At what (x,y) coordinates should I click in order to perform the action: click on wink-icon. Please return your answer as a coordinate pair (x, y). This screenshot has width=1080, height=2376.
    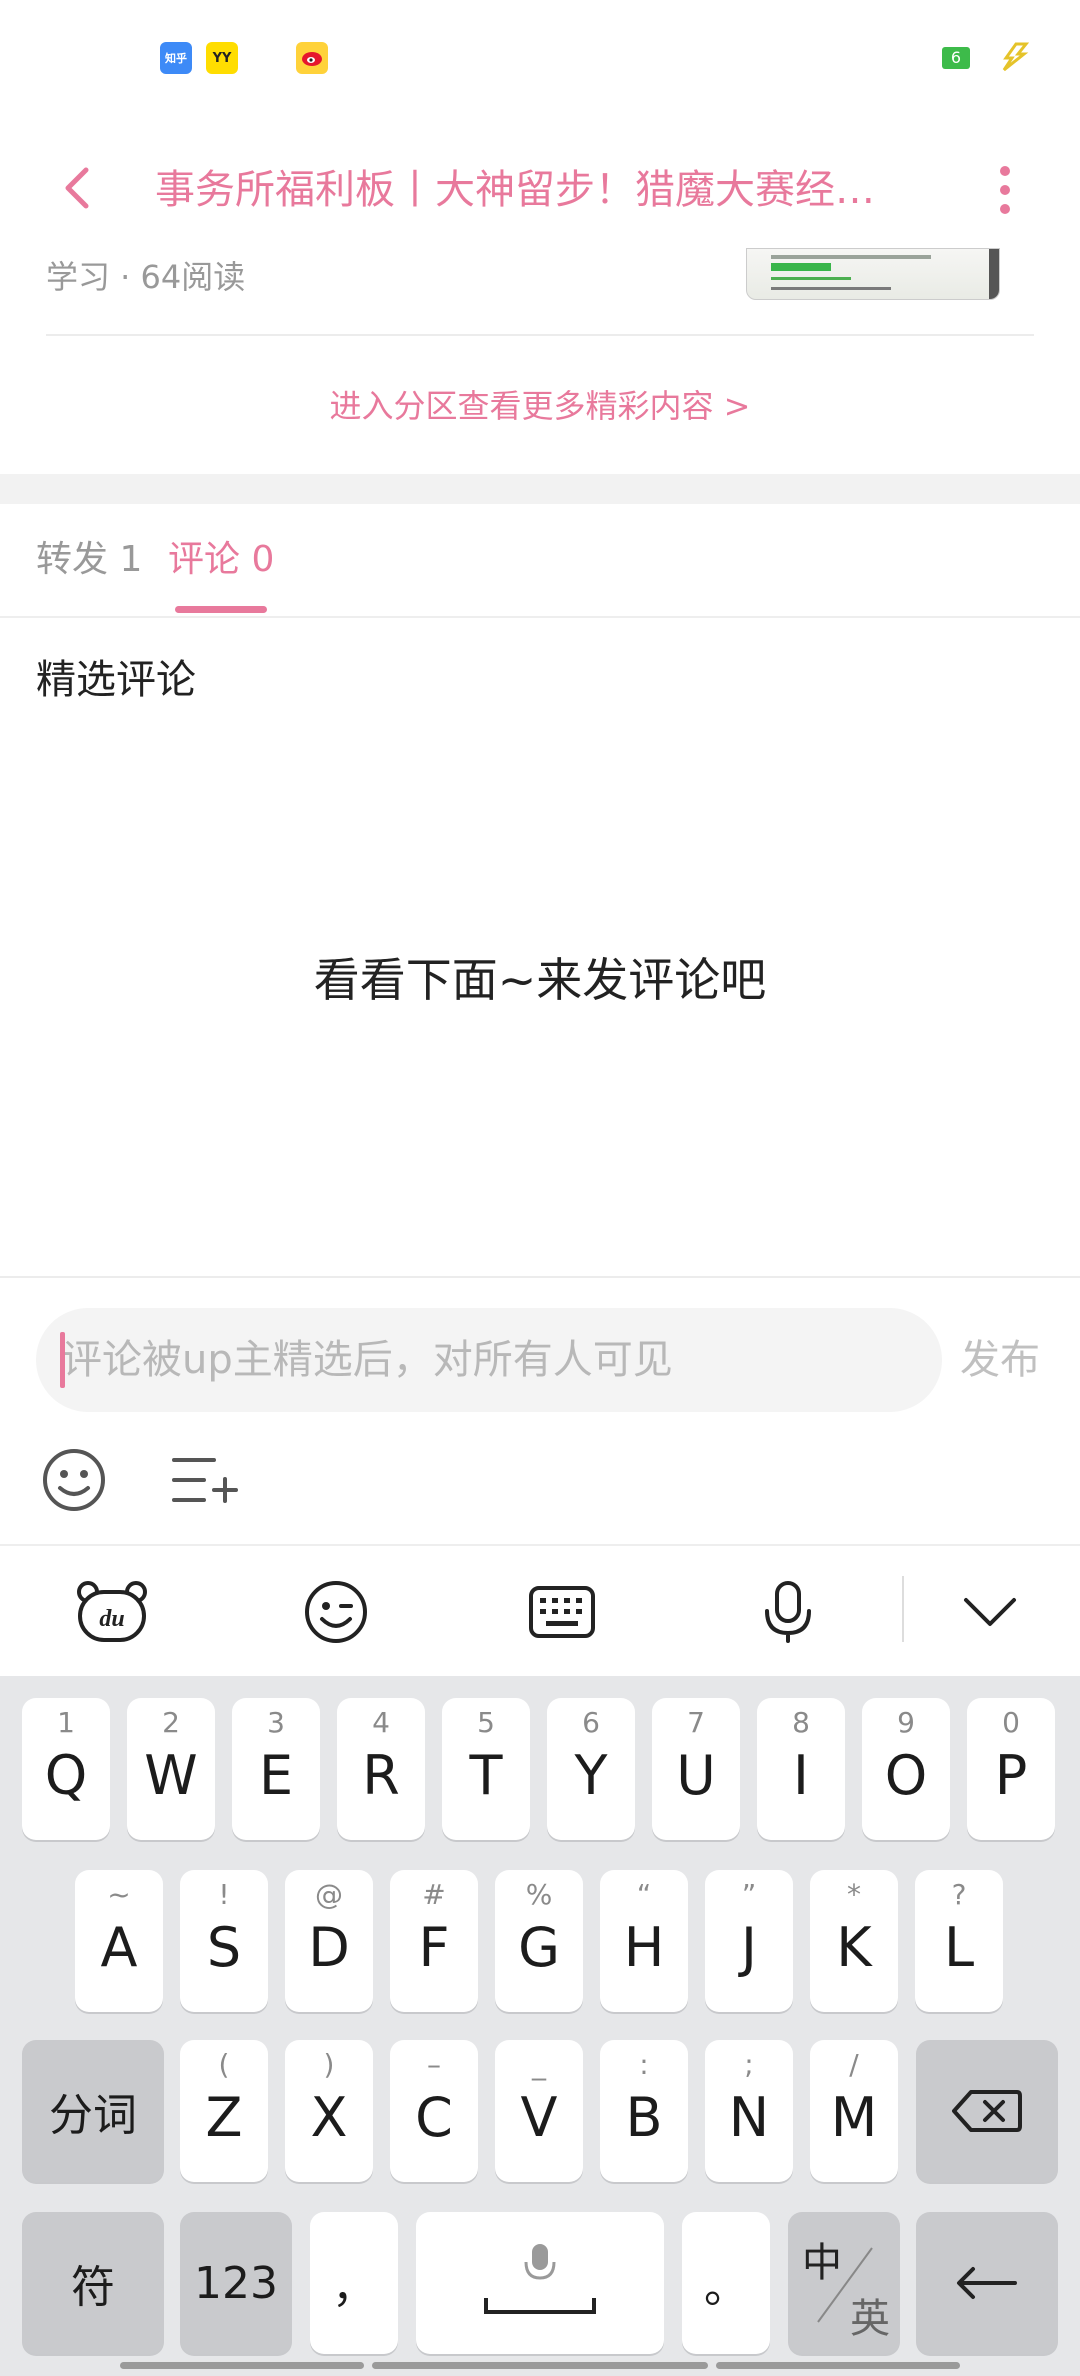
    Looking at the image, I should click on (336, 1612).